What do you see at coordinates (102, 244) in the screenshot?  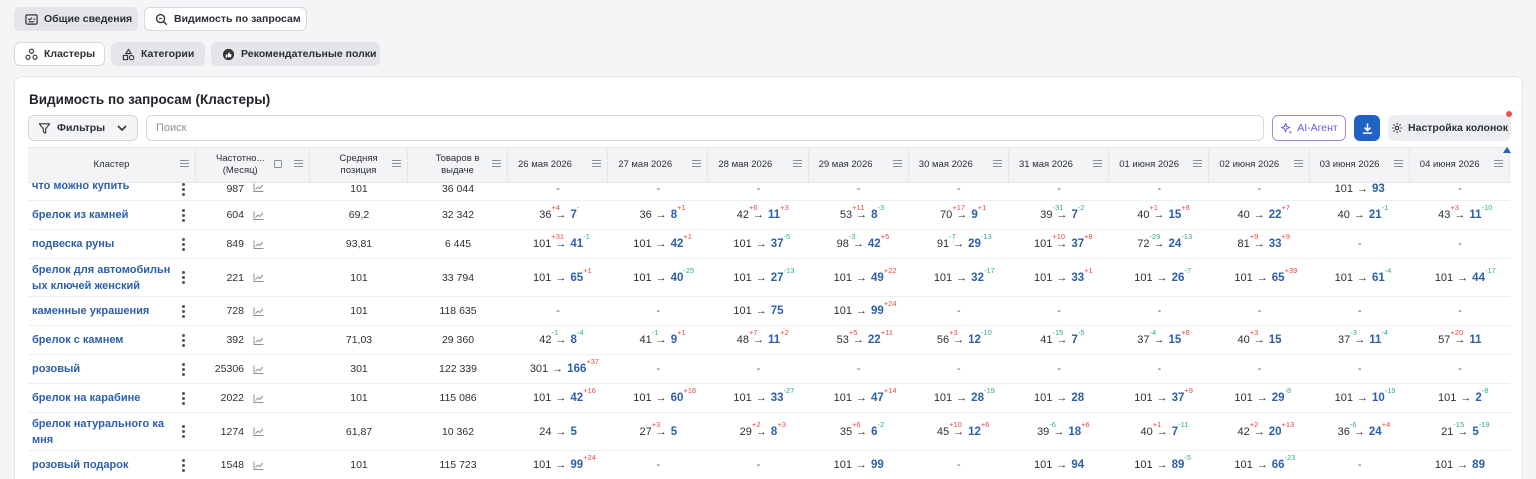 I see `cluster-keyword-link: подвеска руны` at bounding box center [102, 244].